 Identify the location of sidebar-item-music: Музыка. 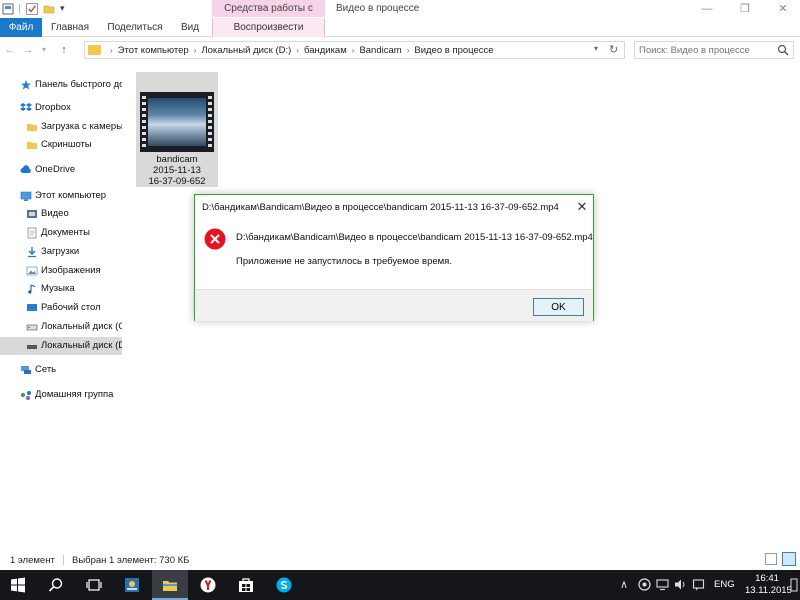
(61, 289).